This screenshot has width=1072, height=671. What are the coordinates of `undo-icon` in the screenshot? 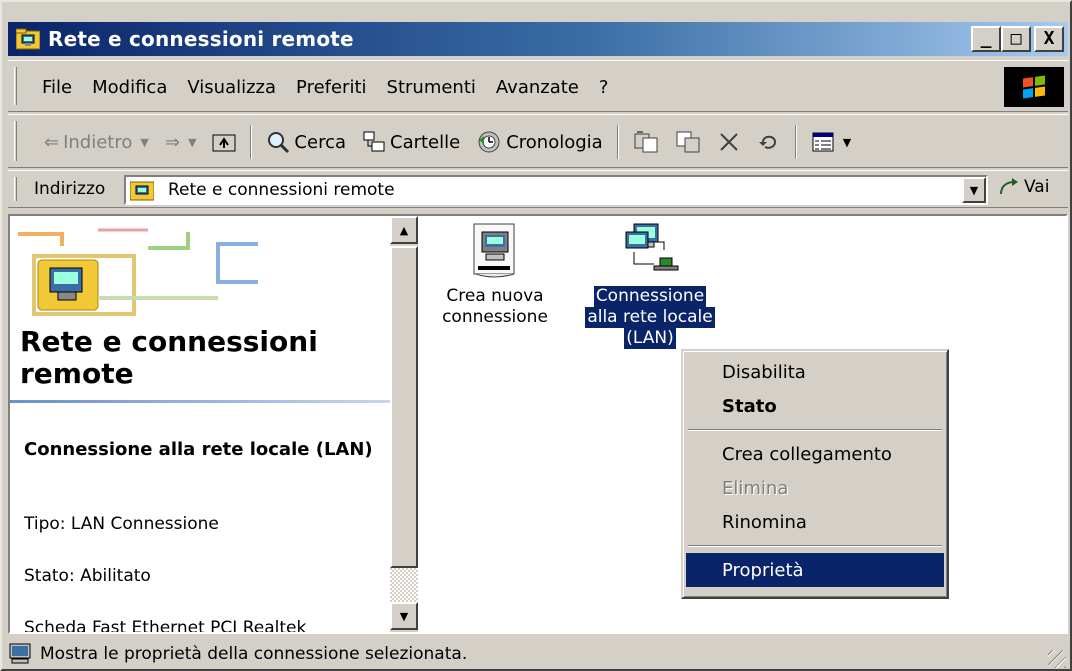 It's located at (767, 142).